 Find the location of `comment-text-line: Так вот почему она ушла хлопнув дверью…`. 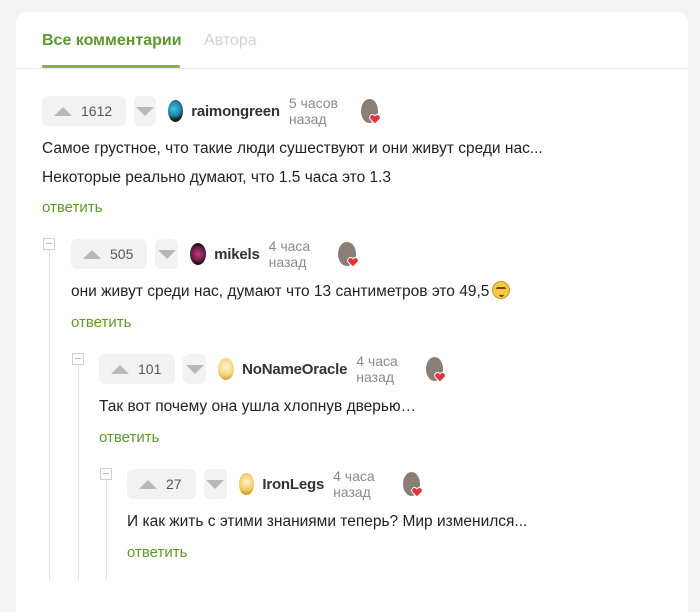

comment-text-line: Так вот почему она ушла хлопнув дверью… is located at coordinates (258, 406).